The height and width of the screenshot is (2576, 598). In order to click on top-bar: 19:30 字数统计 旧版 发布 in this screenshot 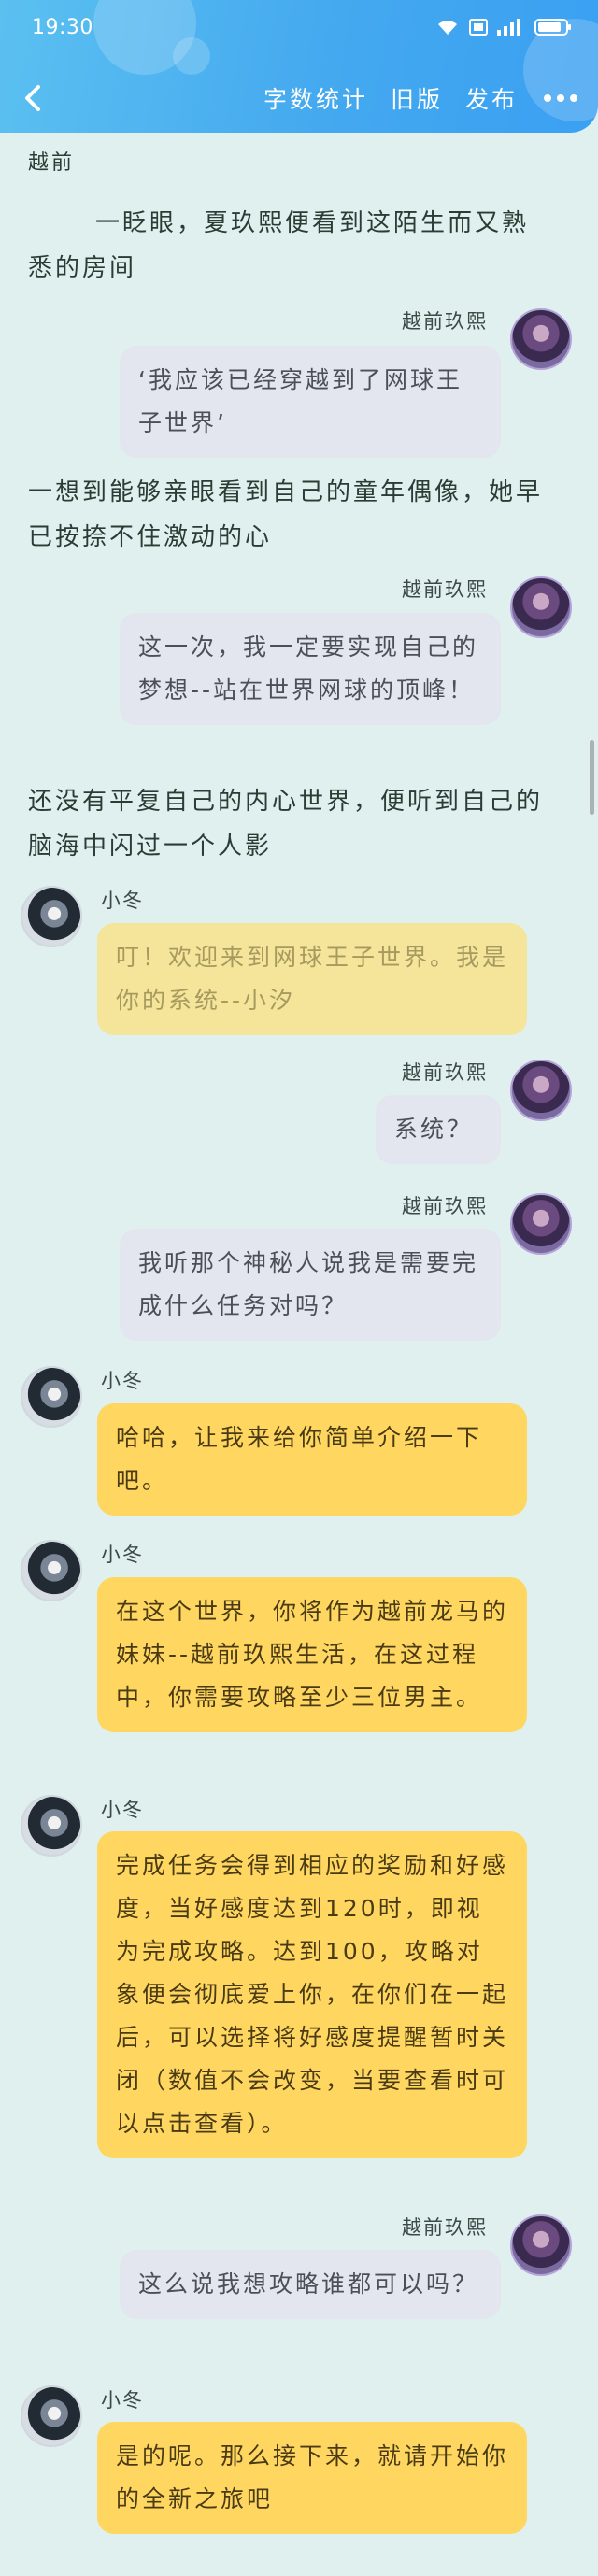, I will do `click(299, 66)`.